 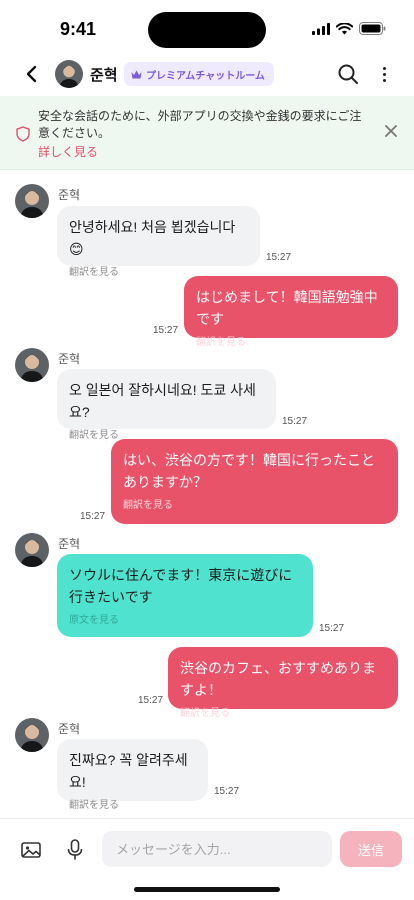 I want to click on chat-header: 준혁 プレミアムチャットルーム, so click(x=207, y=74).